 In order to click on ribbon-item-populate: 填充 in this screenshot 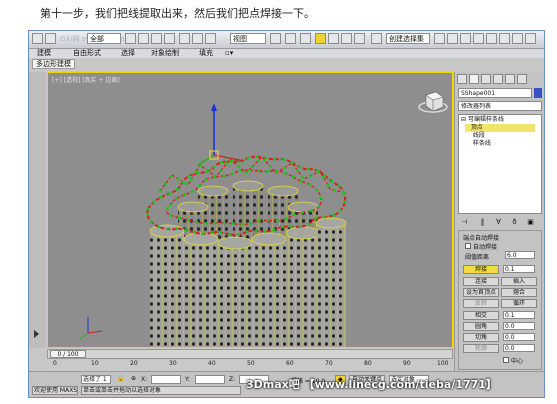, I will do `click(206, 53)`.